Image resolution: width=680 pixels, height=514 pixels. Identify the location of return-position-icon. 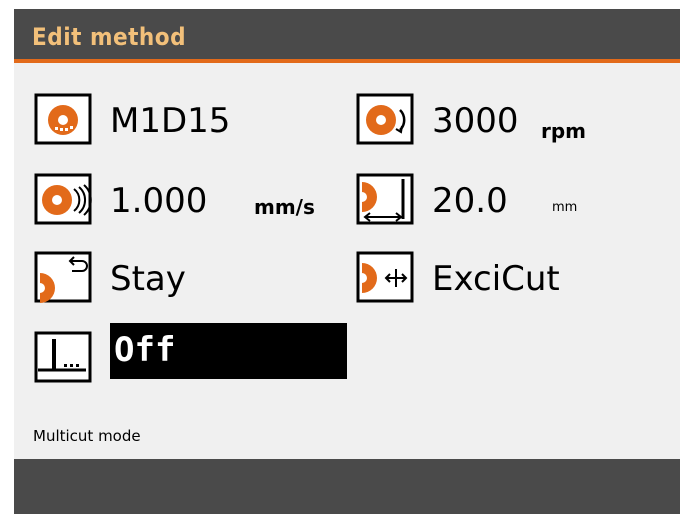
(63, 277).